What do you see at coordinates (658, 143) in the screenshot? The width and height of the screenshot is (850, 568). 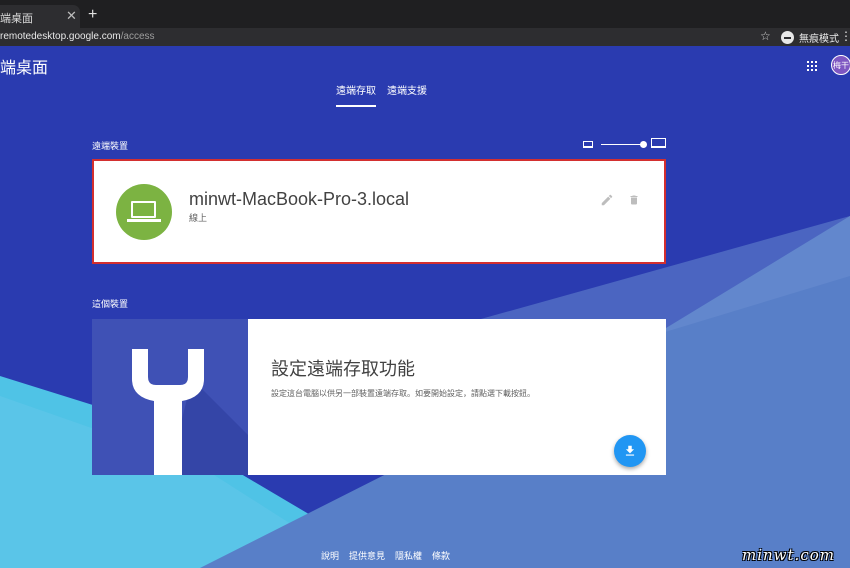 I see `large-laptop-icon` at bounding box center [658, 143].